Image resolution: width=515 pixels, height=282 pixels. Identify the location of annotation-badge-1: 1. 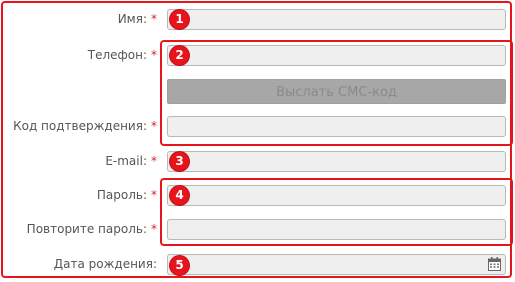
(179, 19).